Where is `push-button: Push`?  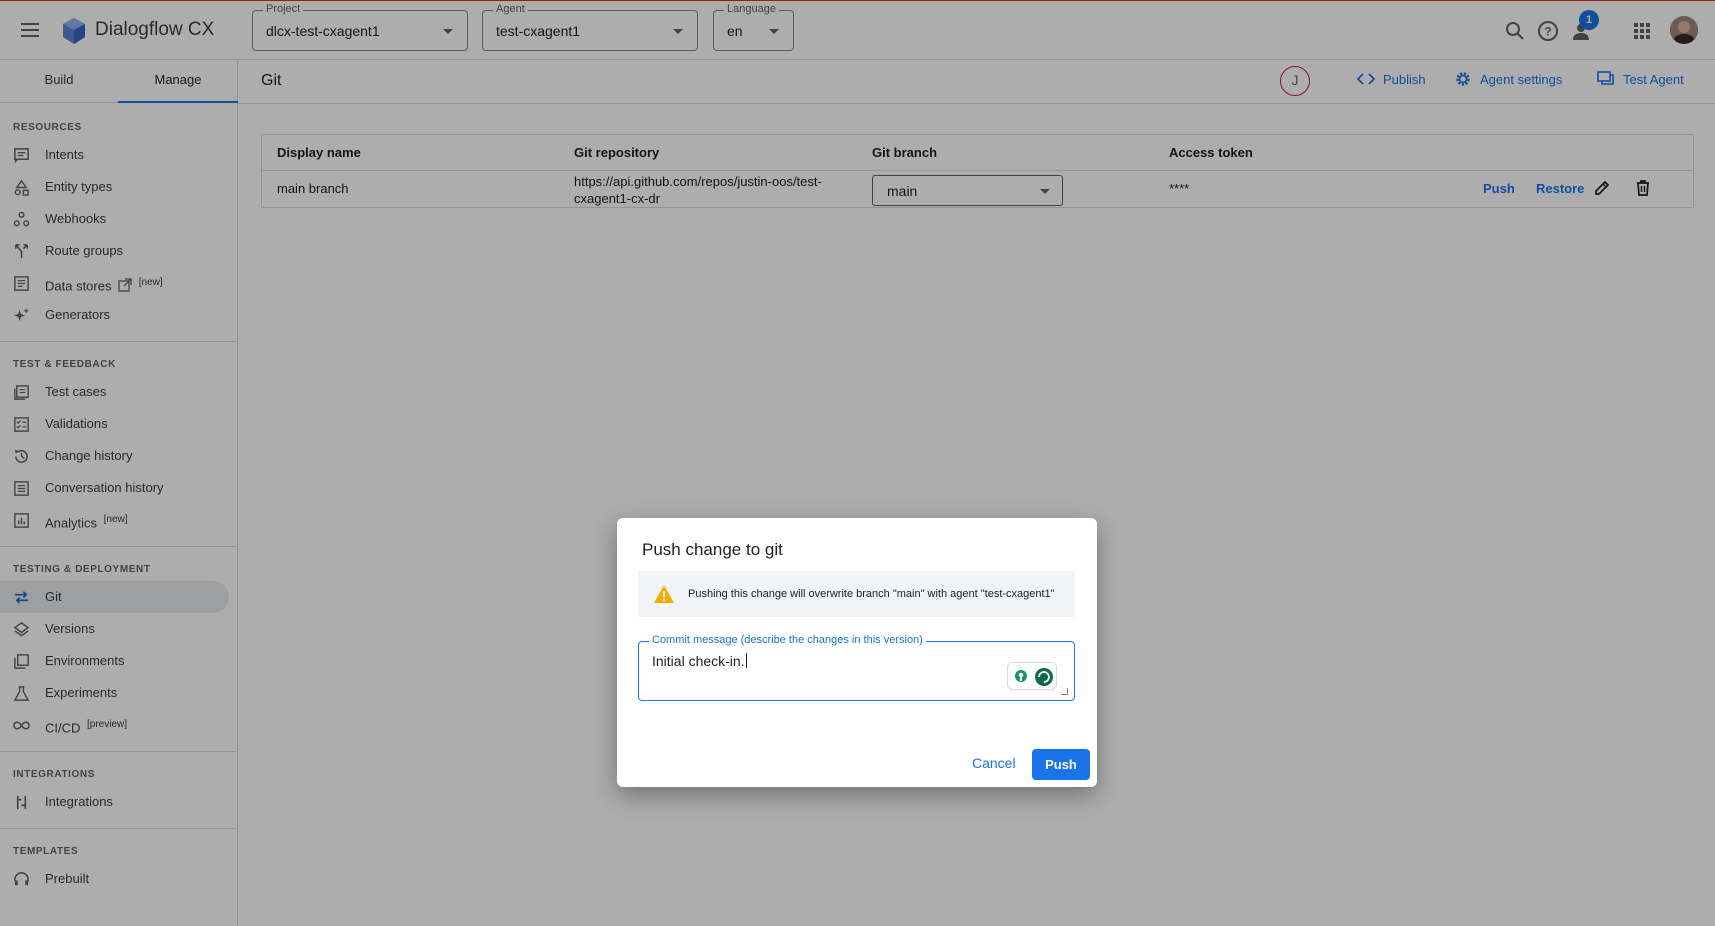 push-button: Push is located at coordinates (1061, 764).